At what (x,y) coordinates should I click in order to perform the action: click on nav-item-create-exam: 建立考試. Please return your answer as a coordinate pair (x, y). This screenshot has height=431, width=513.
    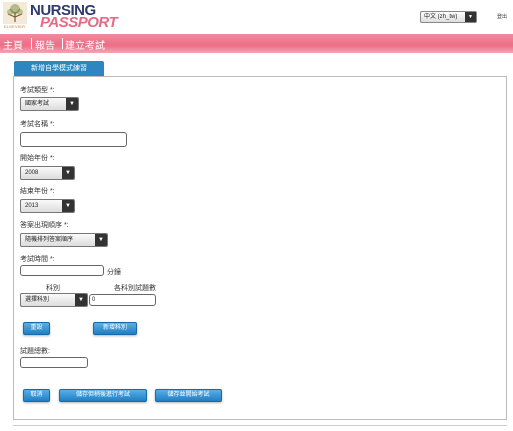
    Looking at the image, I should click on (85, 44).